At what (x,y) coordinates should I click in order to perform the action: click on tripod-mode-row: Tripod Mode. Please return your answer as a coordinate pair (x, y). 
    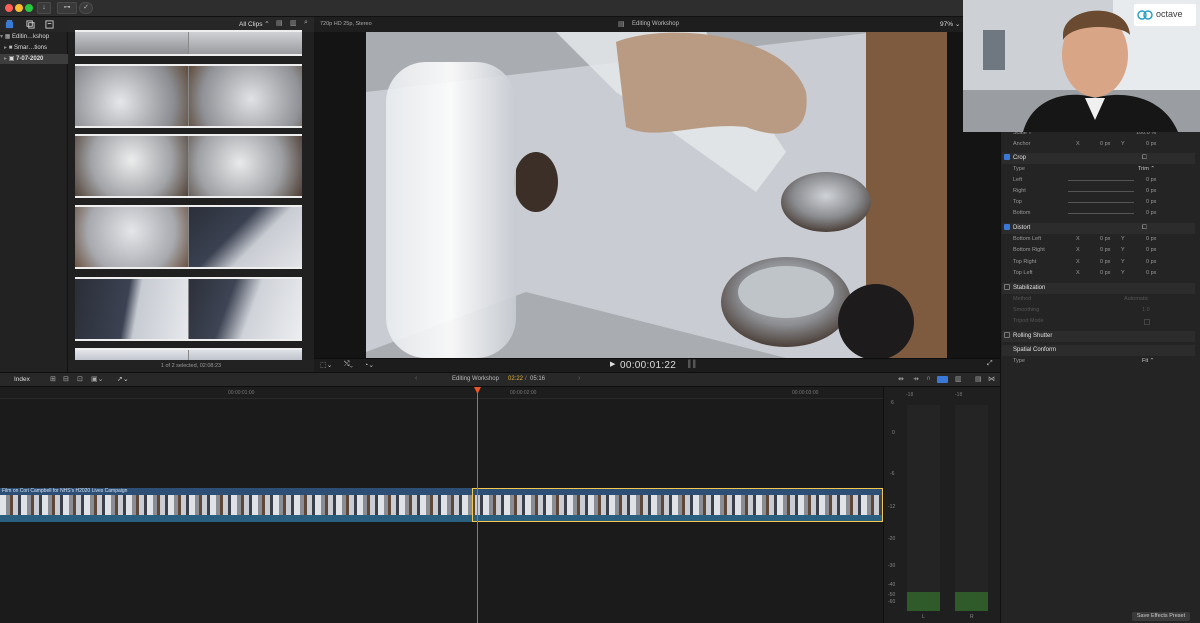
    Looking at the image, I should click on (1098, 321).